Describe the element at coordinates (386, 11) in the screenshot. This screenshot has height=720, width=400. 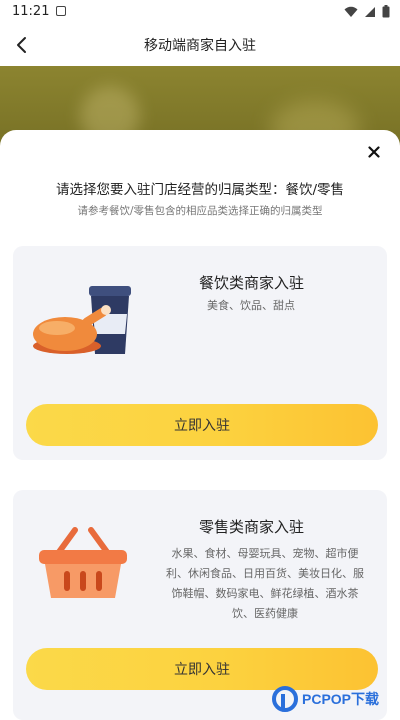
I see `battery-icon` at that location.